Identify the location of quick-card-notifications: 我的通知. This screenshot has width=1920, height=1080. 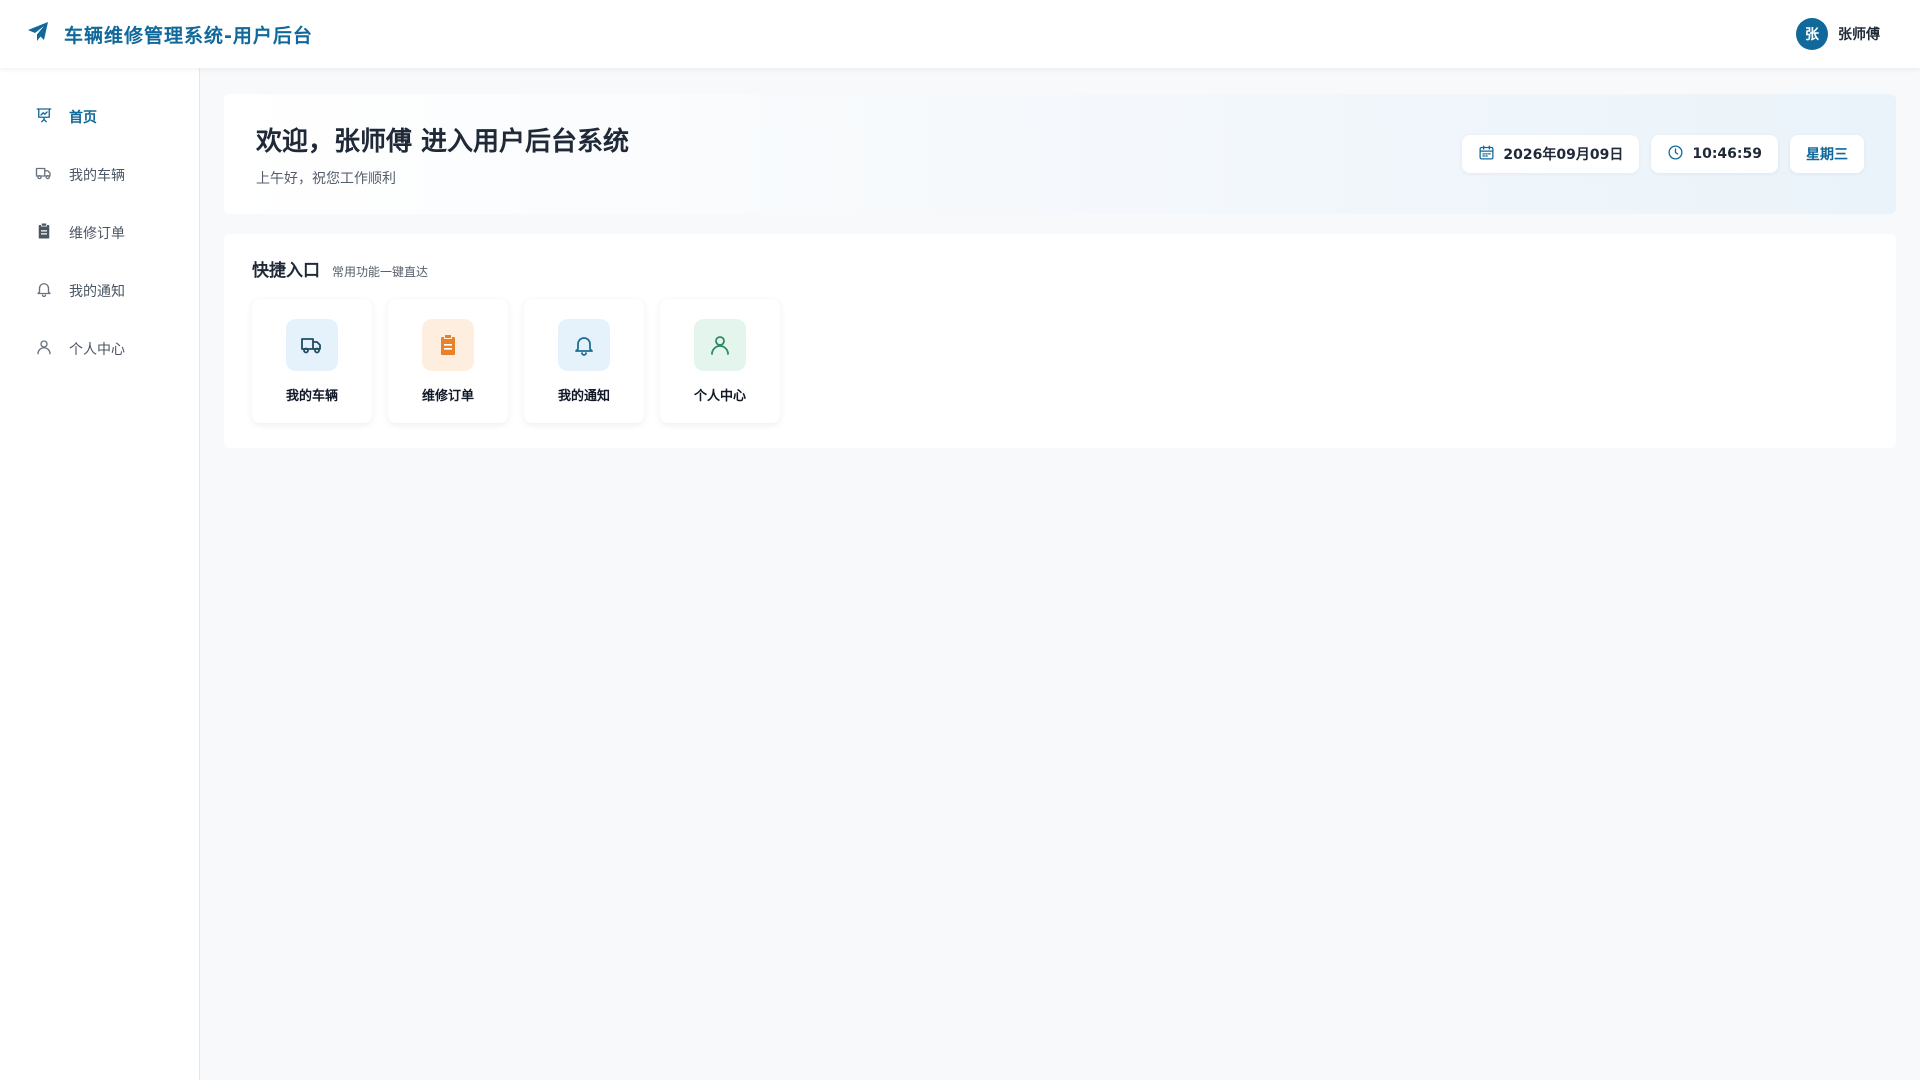
(584, 361).